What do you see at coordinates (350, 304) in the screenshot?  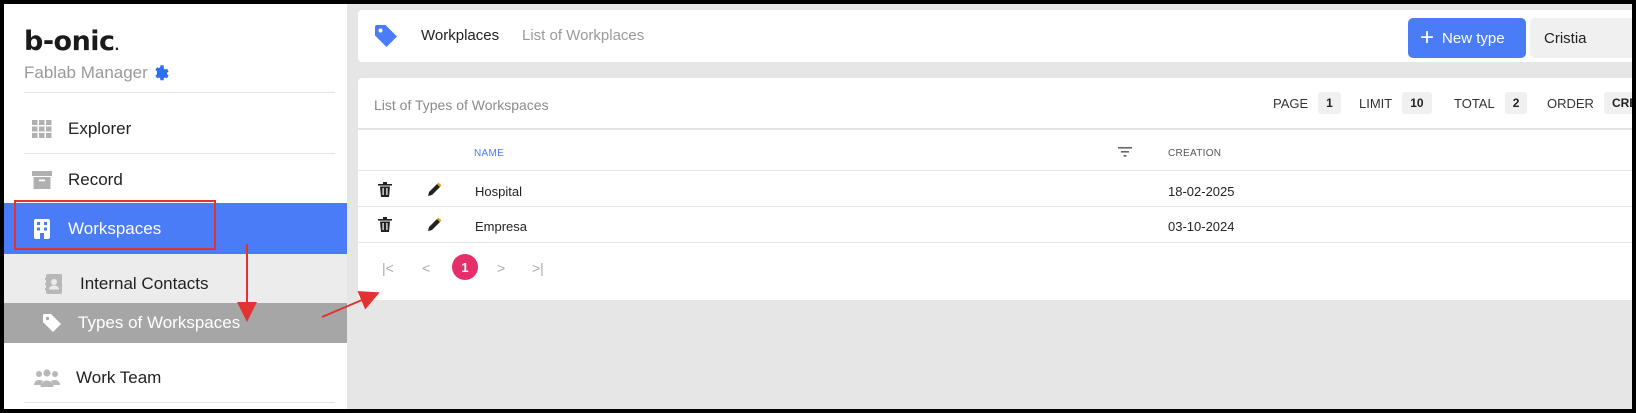 I see `annotation-arrow-right` at bounding box center [350, 304].